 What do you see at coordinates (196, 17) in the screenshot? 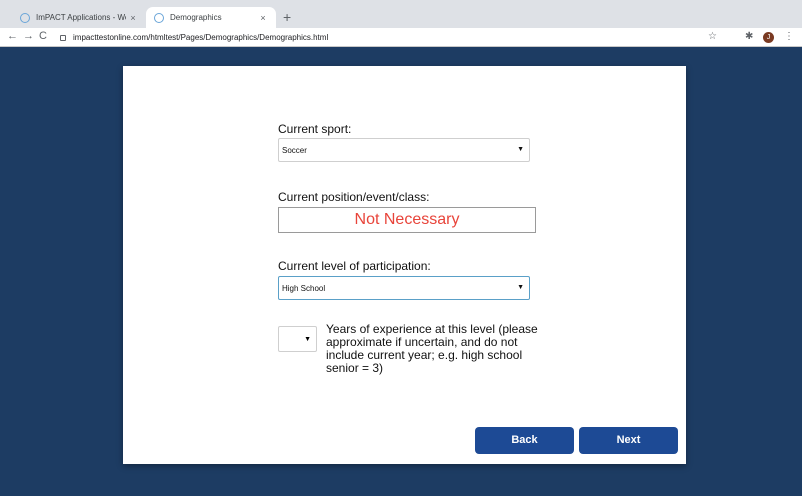
I see `tab-title: Demographics` at bounding box center [196, 17].